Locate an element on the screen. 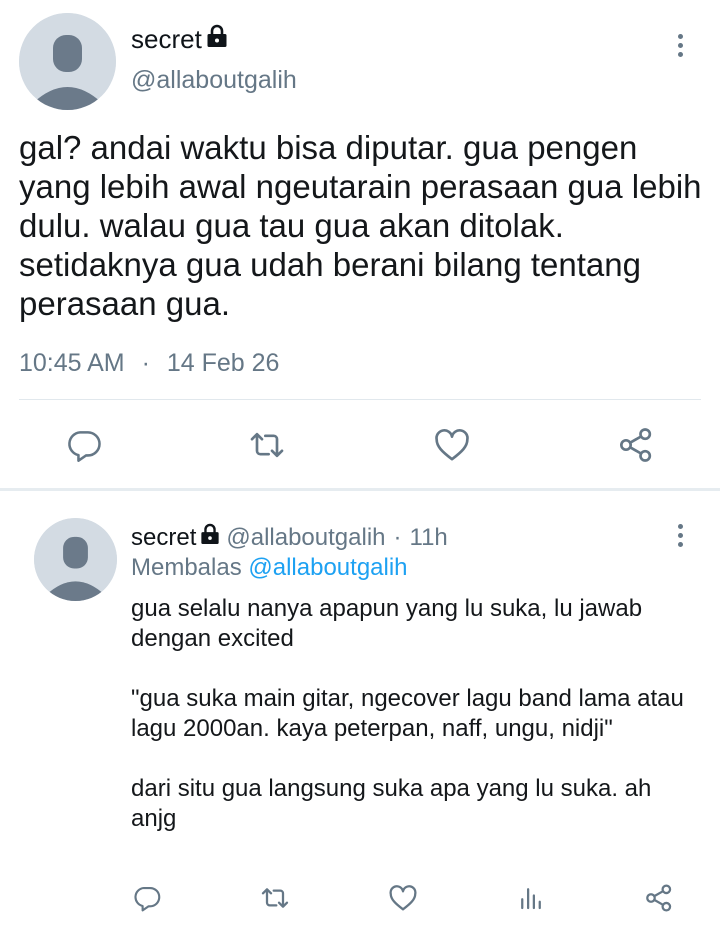  tweet-time: 10:45 AM is located at coordinates (72, 363).